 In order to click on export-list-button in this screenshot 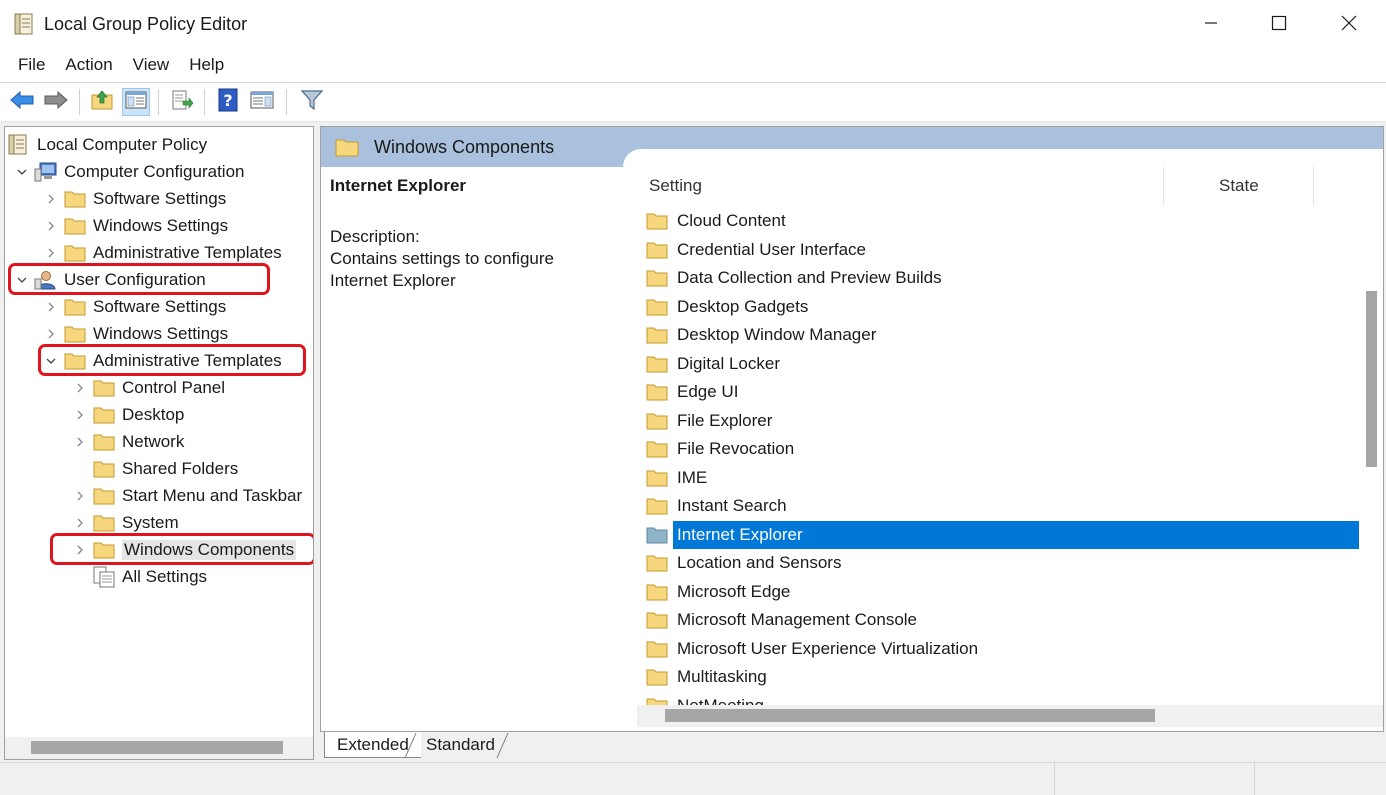, I will do `click(182, 102)`.